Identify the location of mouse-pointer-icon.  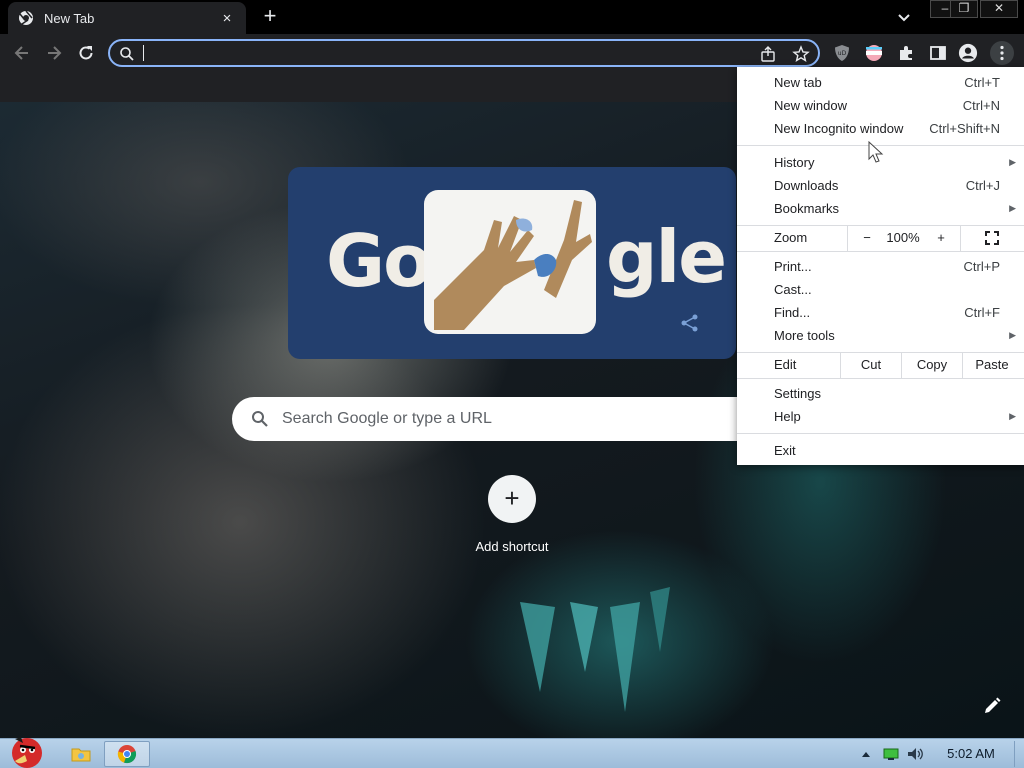
(876, 152).